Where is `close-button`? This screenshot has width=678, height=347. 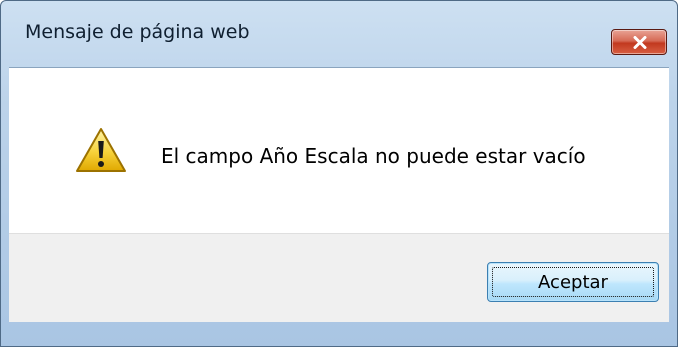 close-button is located at coordinates (639, 42).